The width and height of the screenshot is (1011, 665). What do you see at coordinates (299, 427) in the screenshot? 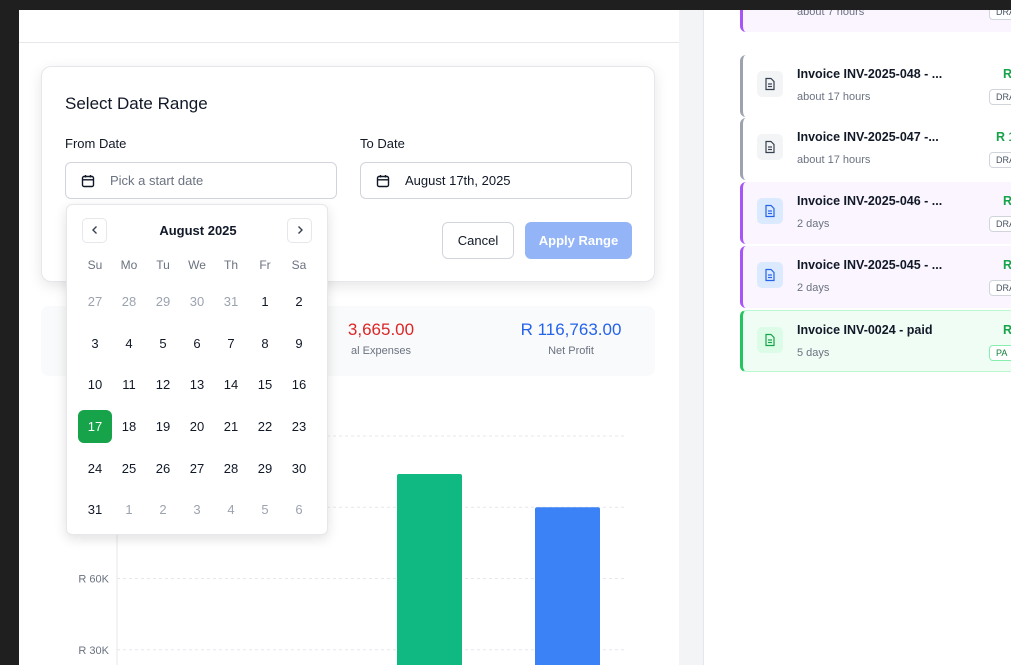
I see `calendar-day: 23` at bounding box center [299, 427].